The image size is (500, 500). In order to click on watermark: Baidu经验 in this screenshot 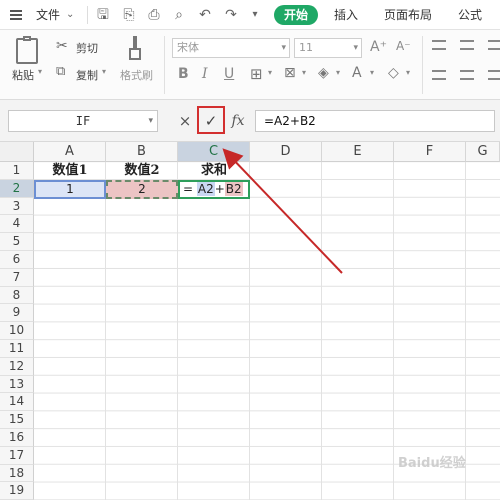, I will do `click(432, 463)`.